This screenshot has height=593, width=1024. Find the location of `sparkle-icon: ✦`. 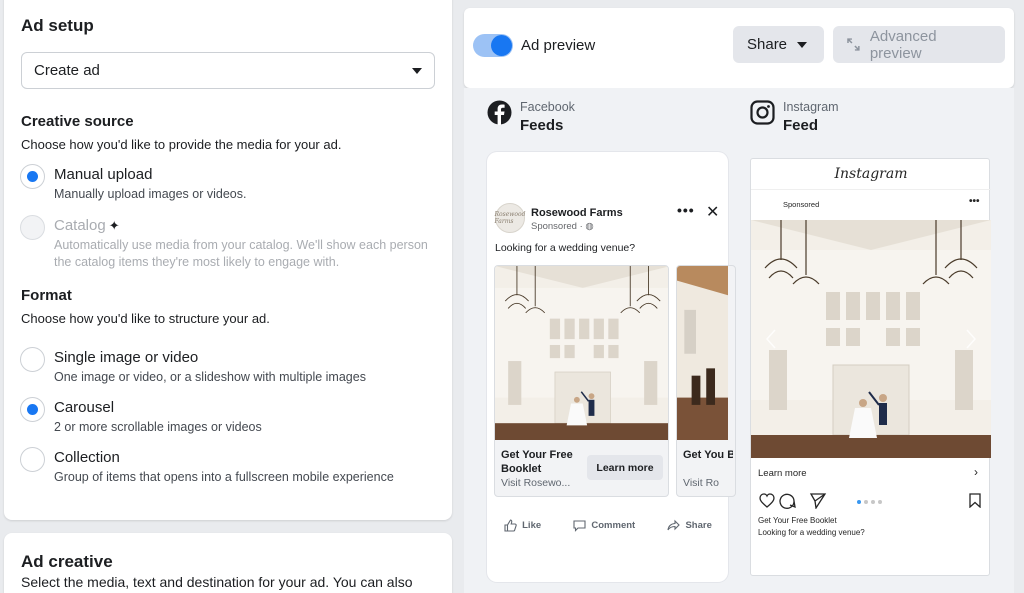

sparkle-icon: ✦ is located at coordinates (114, 225).